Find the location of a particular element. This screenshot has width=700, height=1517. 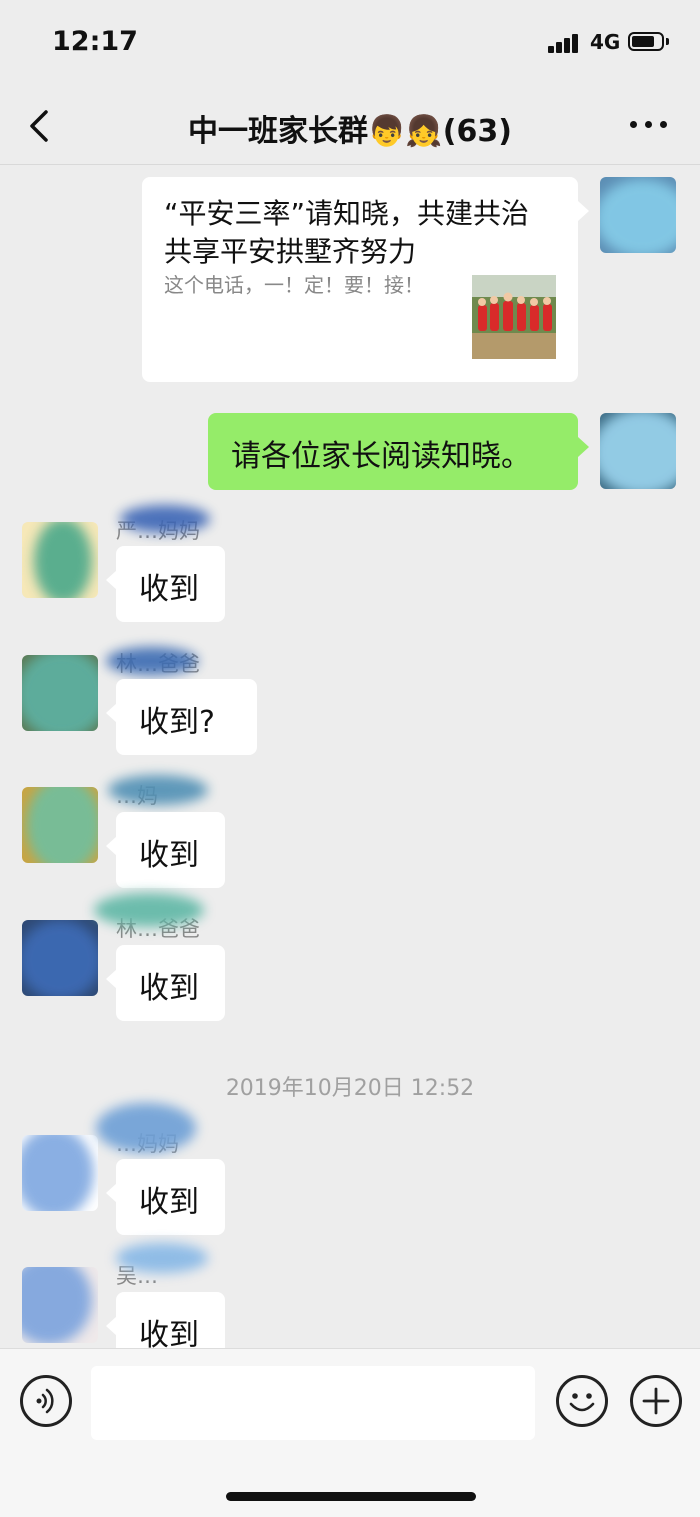

link-card-title: “平安三率”请知晓，共建共治共享平安拱墅齐努力 is located at coordinates (347, 232).